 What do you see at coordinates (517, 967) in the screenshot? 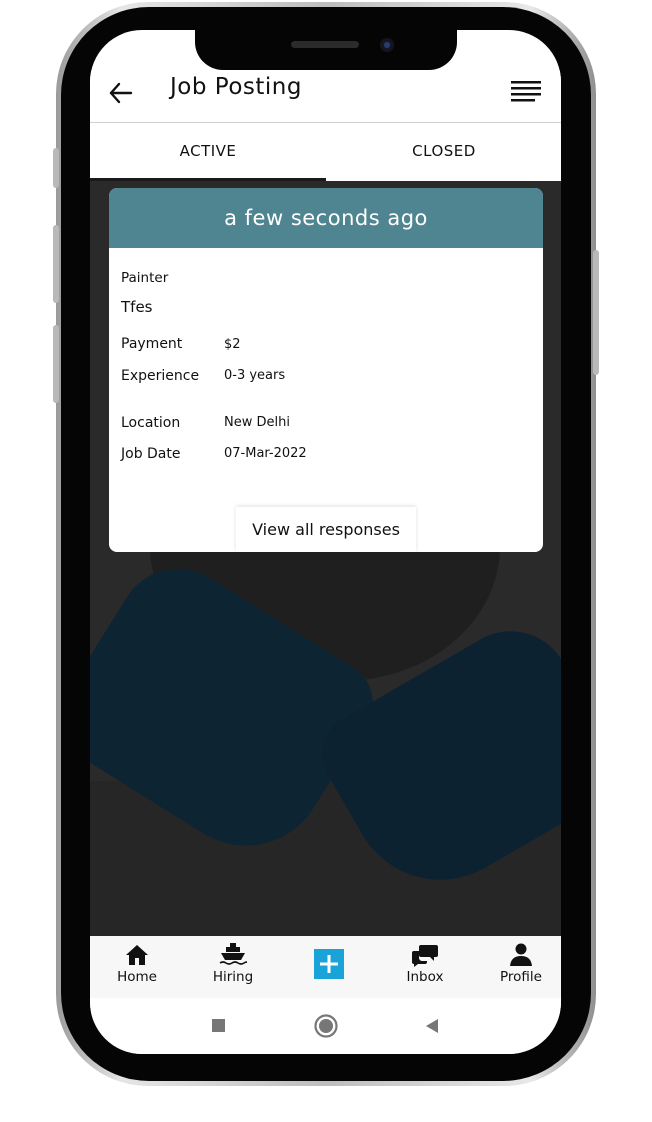
I see `nav-profile: Profile` at bounding box center [517, 967].